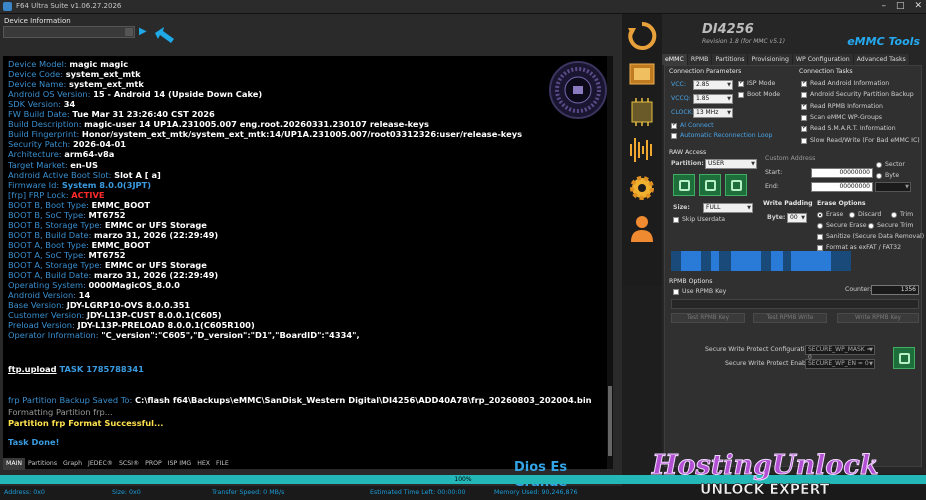 The height and width of the screenshot is (500, 926). Describe the element at coordinates (642, 188) in the screenshot. I see `gear-icon` at that location.